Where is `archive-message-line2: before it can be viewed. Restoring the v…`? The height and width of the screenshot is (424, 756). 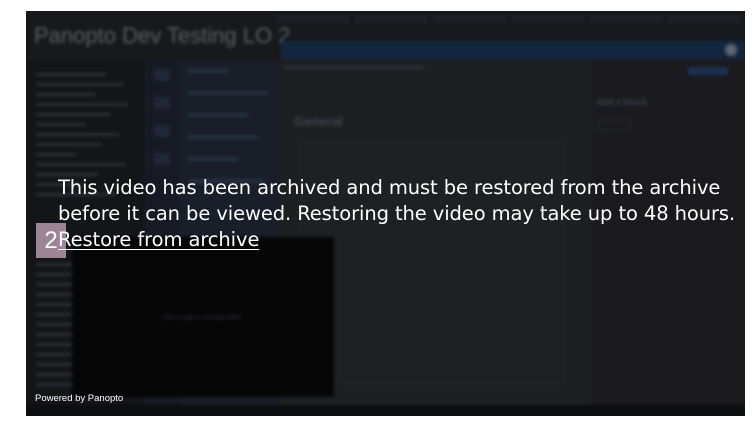 archive-message-line2: before it can be viewed. Restoring the v… is located at coordinates (397, 213).